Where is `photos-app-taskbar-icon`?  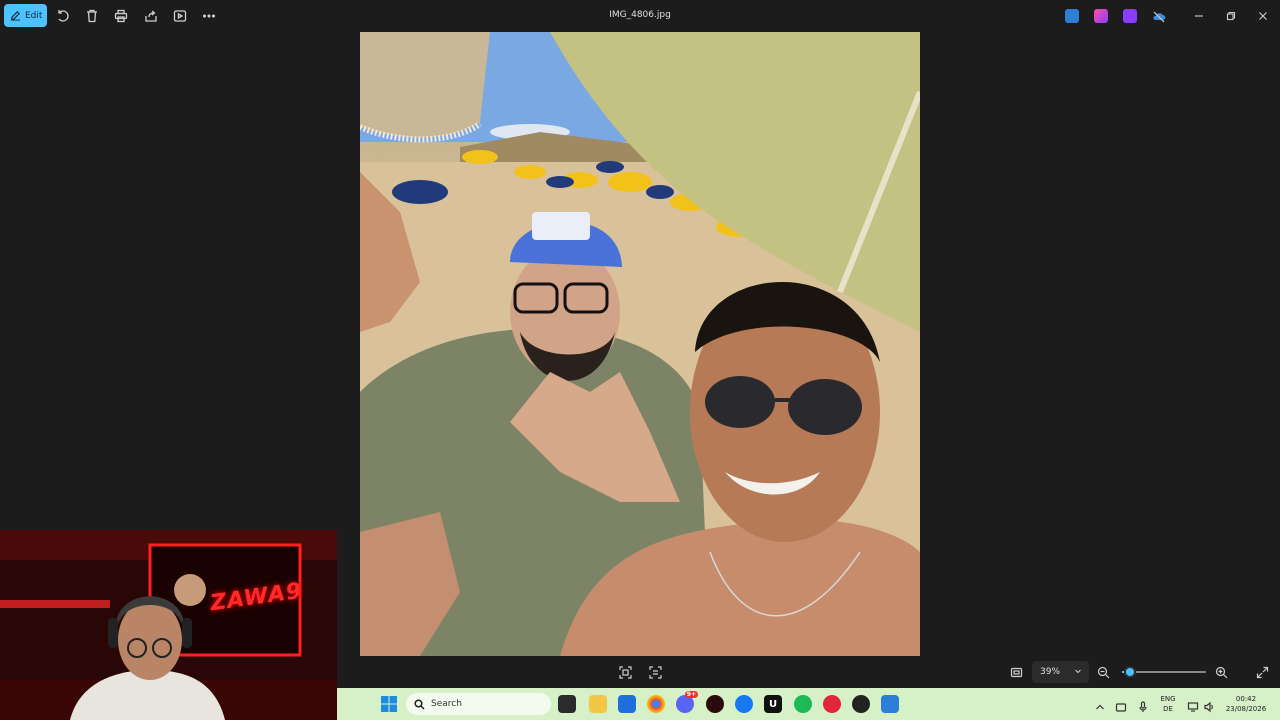
photos-app-taskbar-icon is located at coordinates (890, 704).